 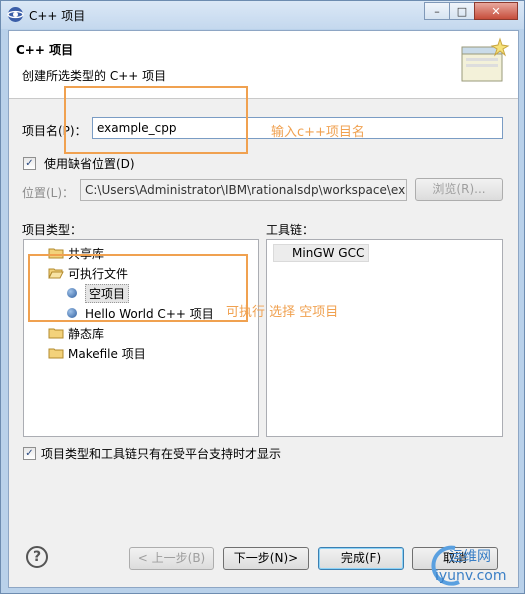 I want to click on watermark-line2: iyunv.com, so click(x=471, y=576).